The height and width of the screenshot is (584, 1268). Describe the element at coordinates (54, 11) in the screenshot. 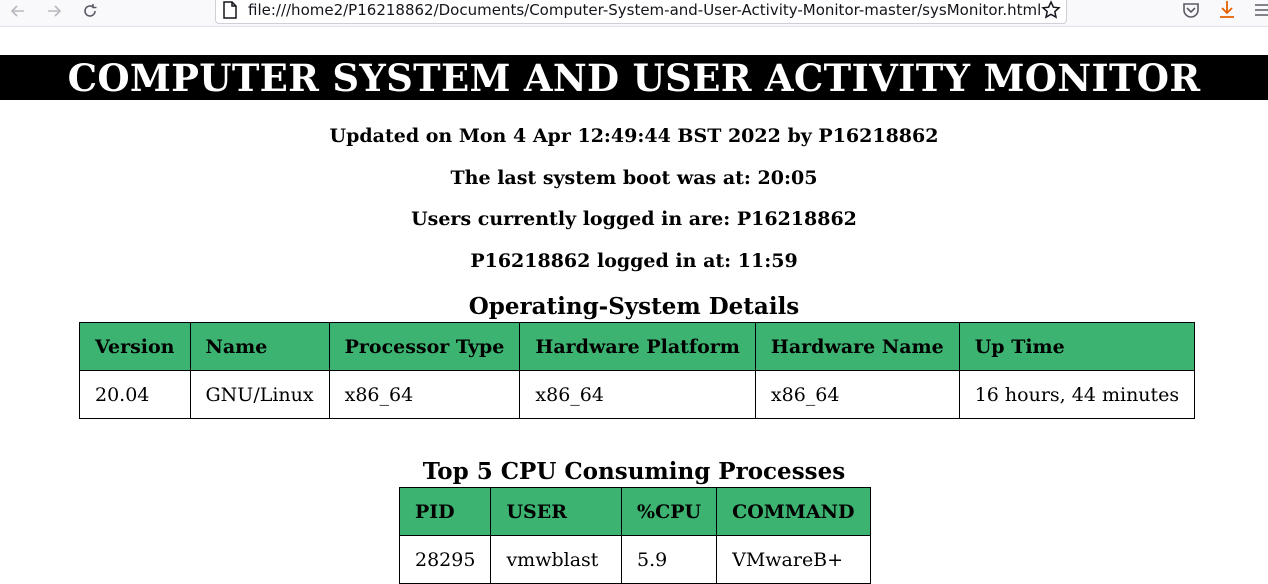

I see `arrow-right-icon` at that location.